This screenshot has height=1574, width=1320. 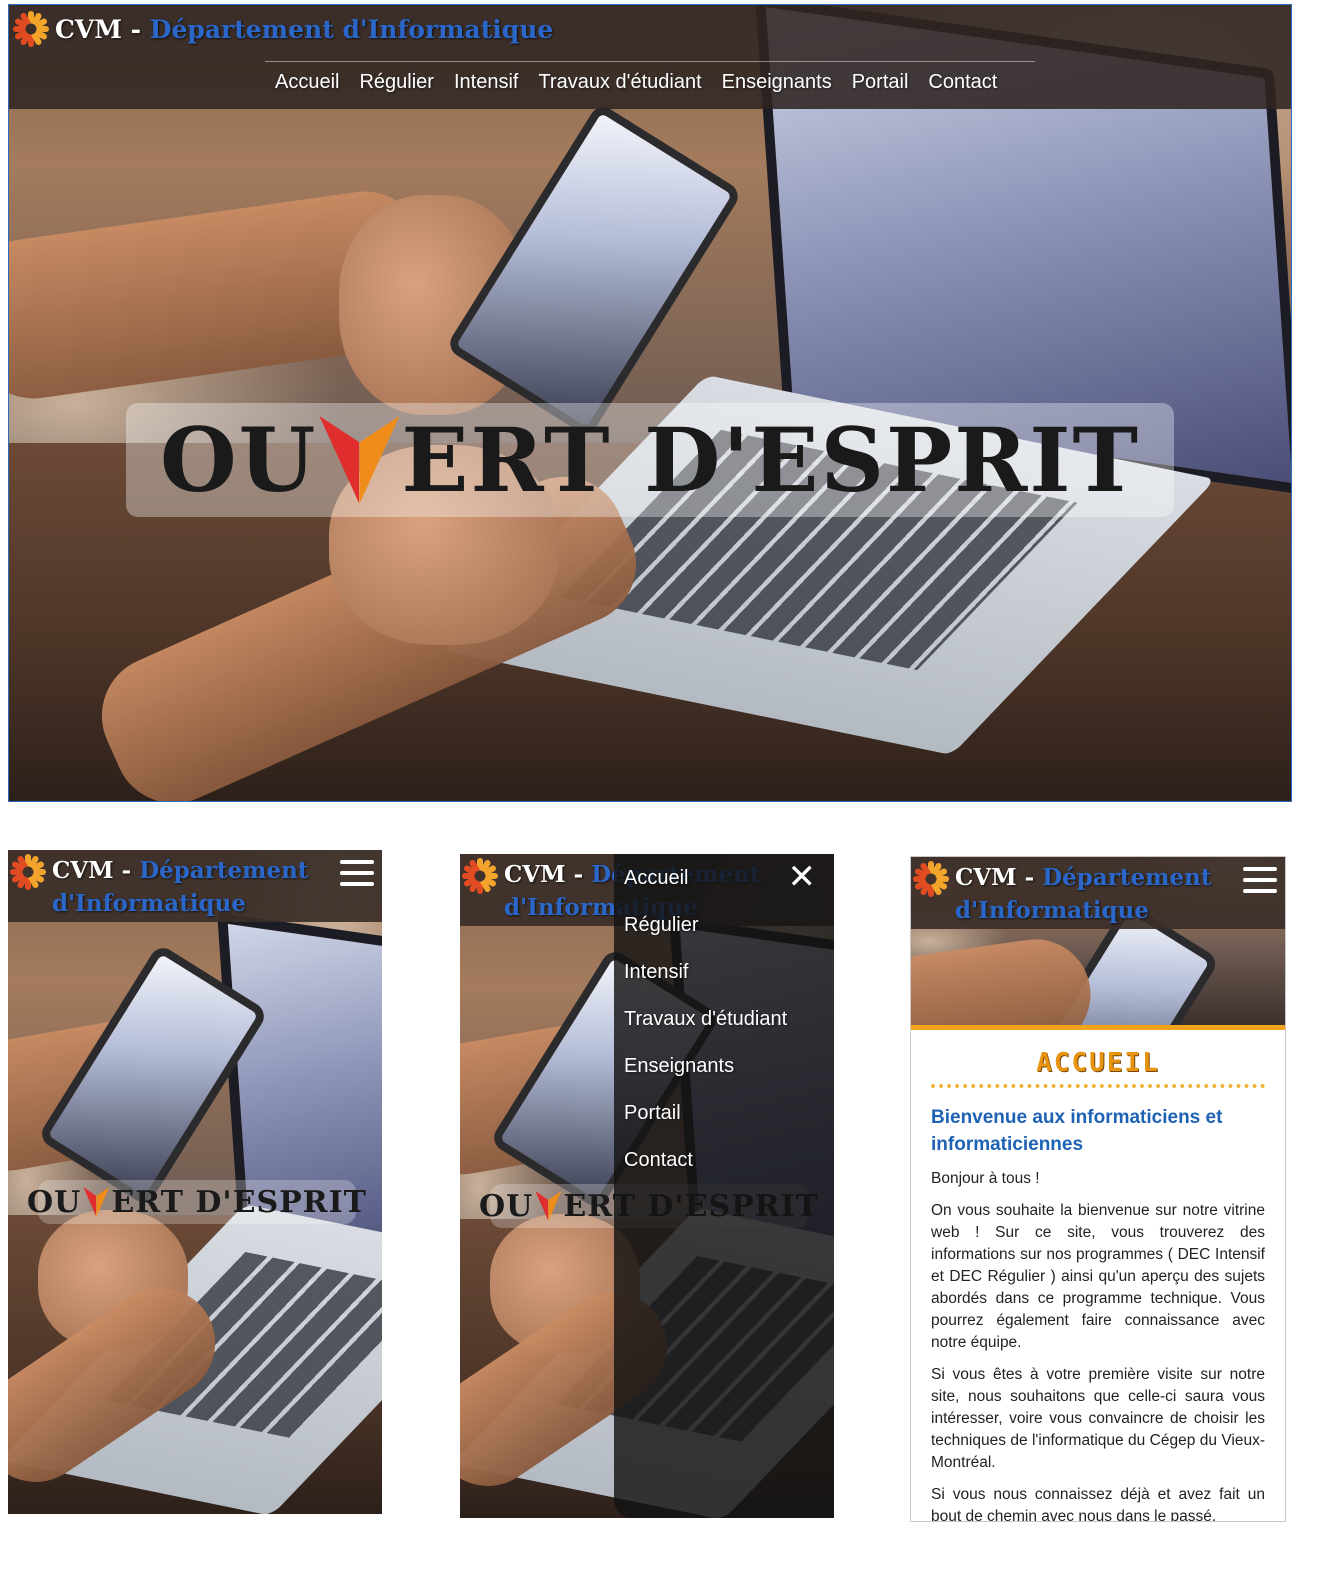 What do you see at coordinates (705, 1169) in the screenshot?
I see `mobile-nav-item: Contact` at bounding box center [705, 1169].